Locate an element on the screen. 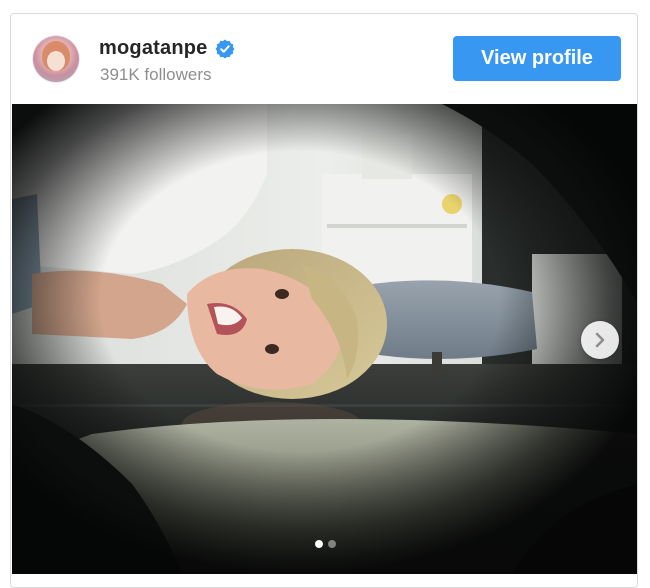 The height and width of the screenshot is (588, 650). followers-count: 391K followers is located at coordinates (156, 74).